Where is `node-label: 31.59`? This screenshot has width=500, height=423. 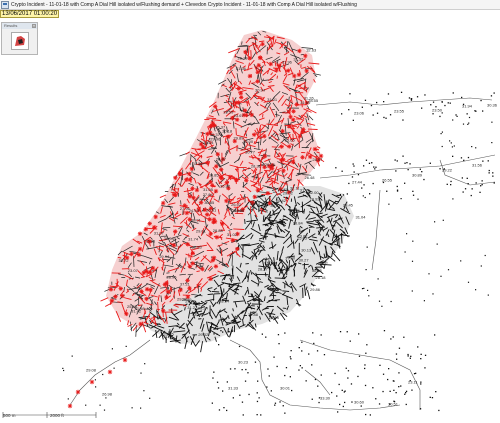 node-label: 31.59 is located at coordinates (228, 112).